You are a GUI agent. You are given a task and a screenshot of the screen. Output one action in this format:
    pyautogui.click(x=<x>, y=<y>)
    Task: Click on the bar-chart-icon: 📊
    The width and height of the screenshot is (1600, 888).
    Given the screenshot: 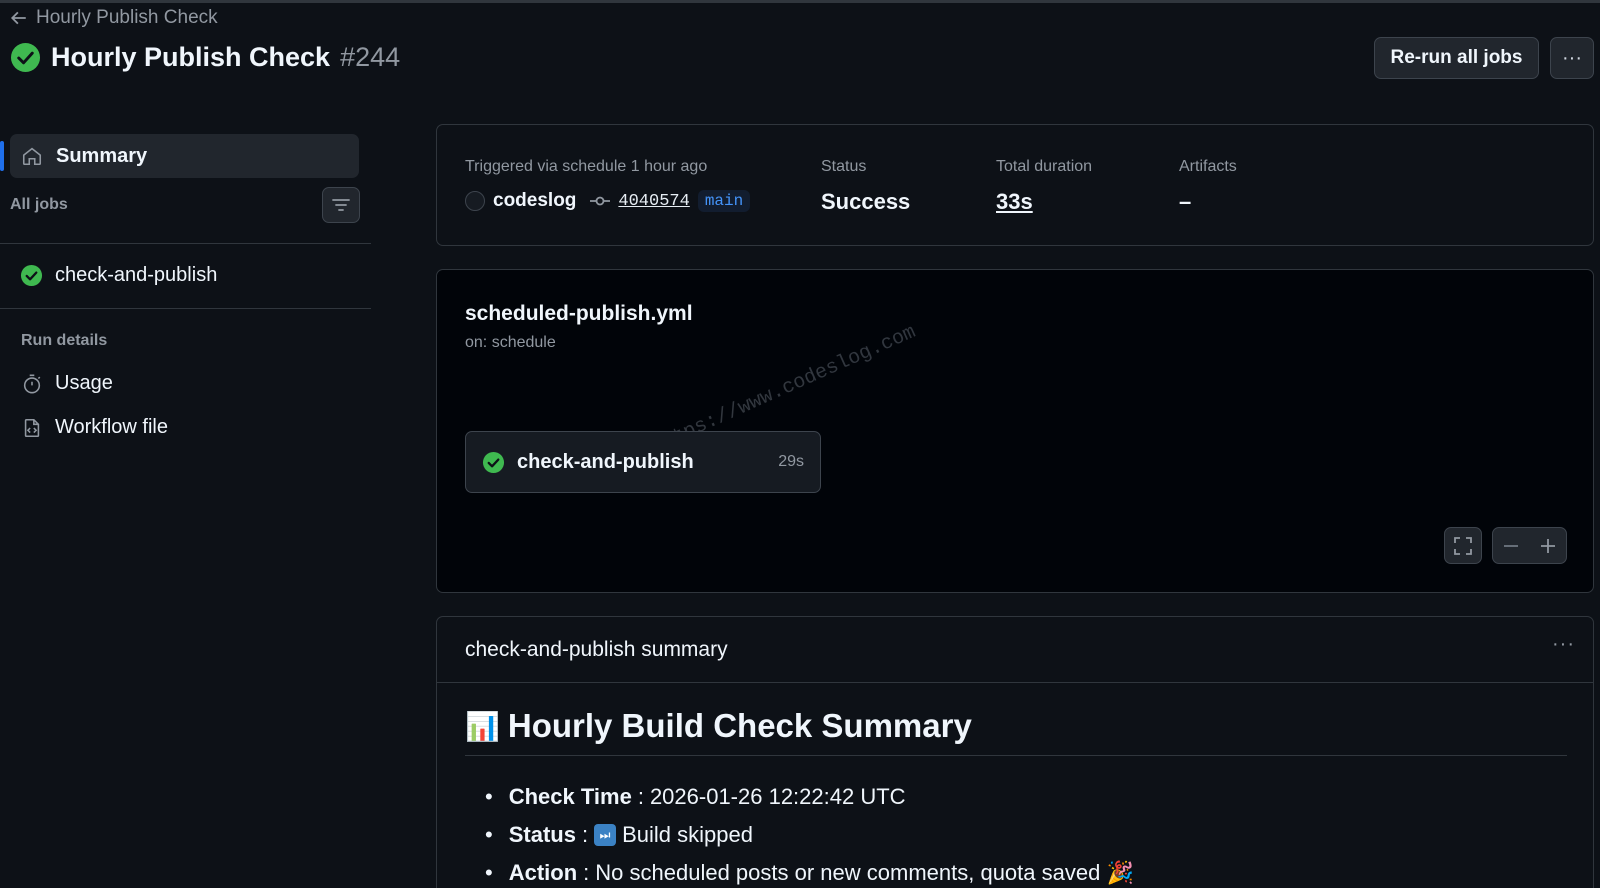 What is the action you would take?
    pyautogui.click(x=482, y=726)
    